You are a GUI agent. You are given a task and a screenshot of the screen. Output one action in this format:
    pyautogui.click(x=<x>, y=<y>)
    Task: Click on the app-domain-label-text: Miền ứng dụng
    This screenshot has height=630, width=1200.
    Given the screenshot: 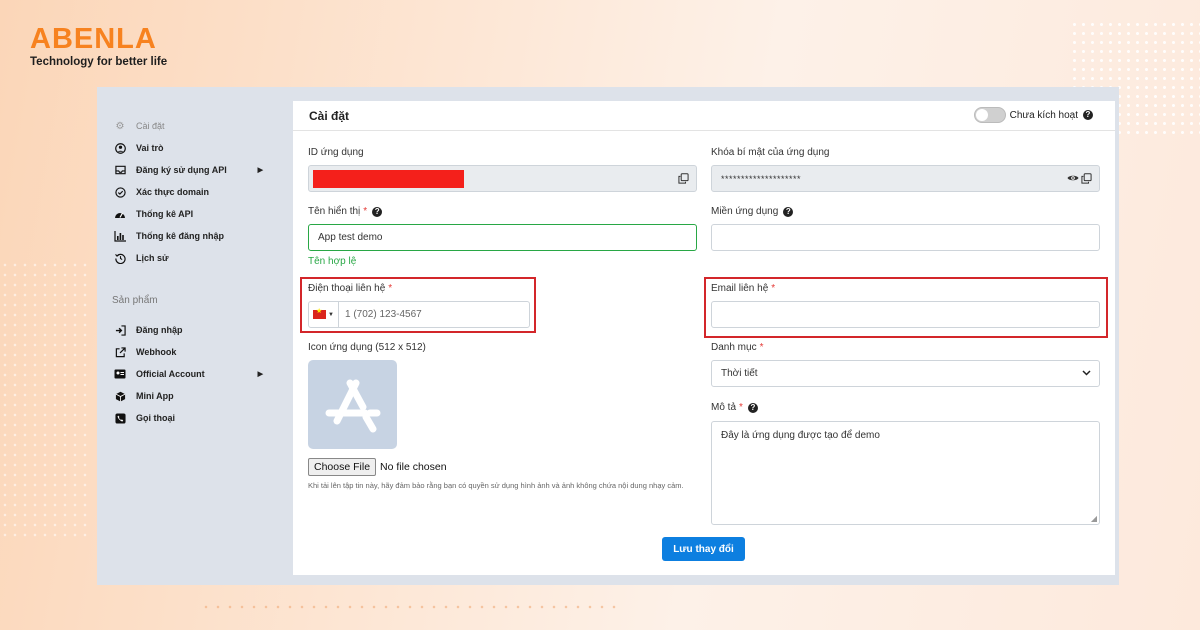 What is the action you would take?
    pyautogui.click(x=745, y=211)
    